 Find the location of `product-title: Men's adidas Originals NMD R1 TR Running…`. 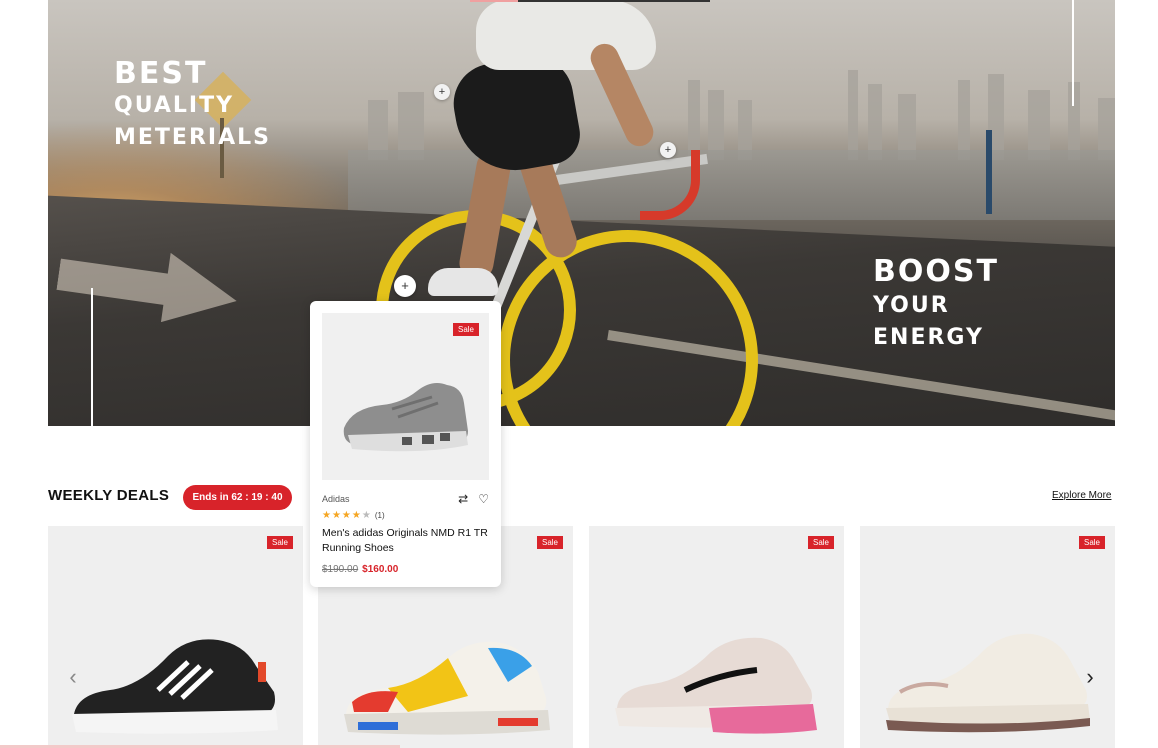

product-title: Men's adidas Originals NMD R1 TR Running… is located at coordinates (405, 541).